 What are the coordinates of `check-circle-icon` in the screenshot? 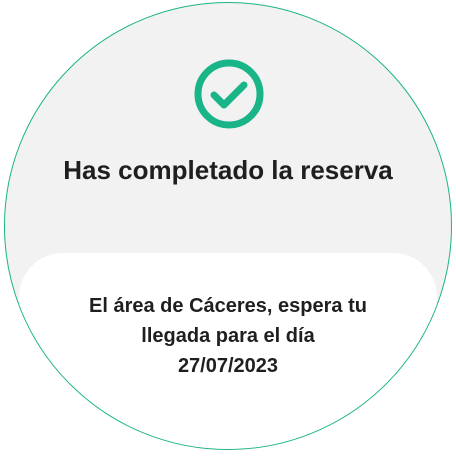 It's located at (229, 94).